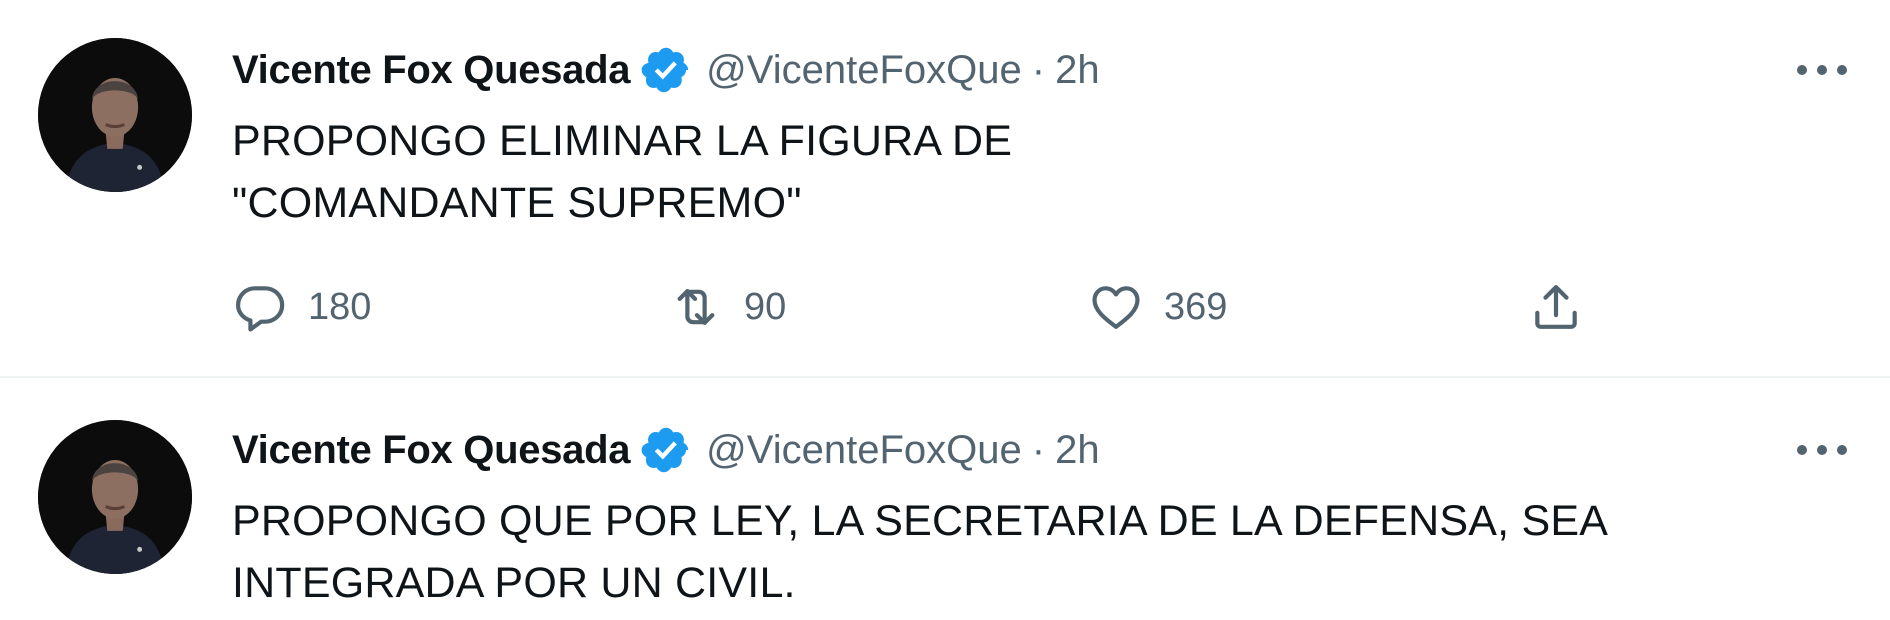 This screenshot has height=620, width=1890. Describe the element at coordinates (514, 583) in the screenshot. I see `tweet-text-line: INTEGRADA POR UN CIVIL.` at that location.